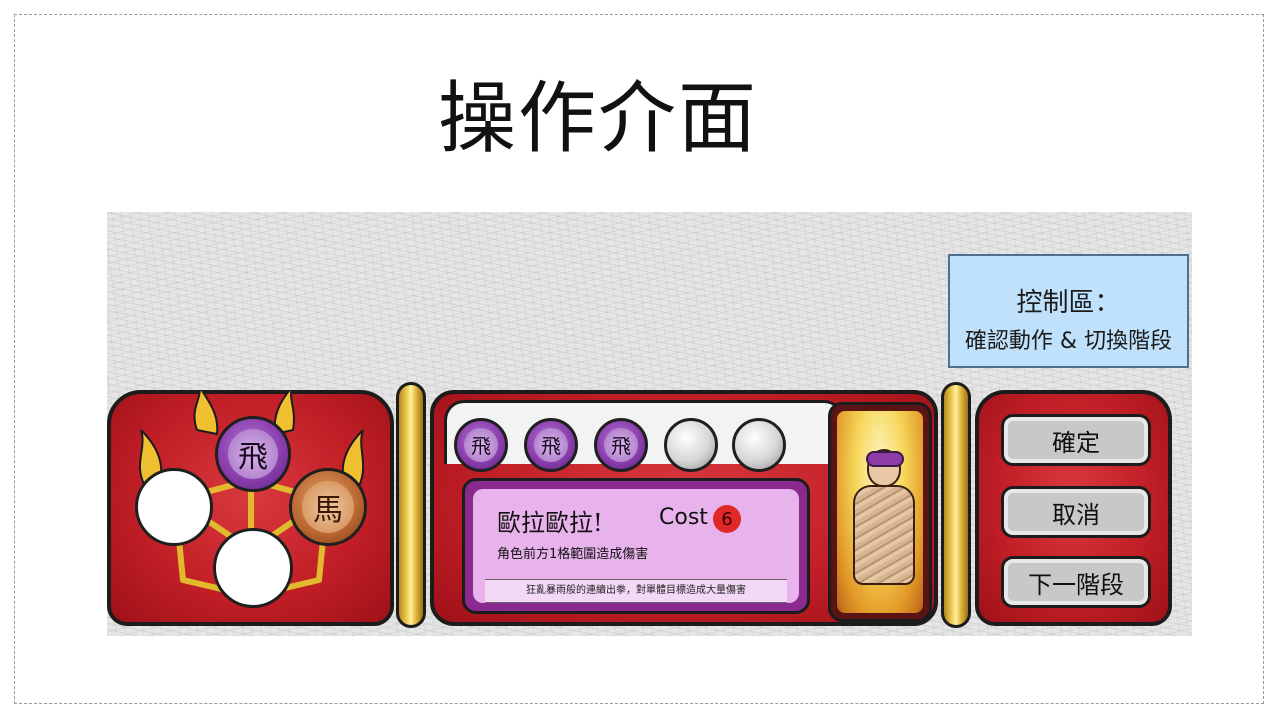 Image resolution: width=1280 pixels, height=720 pixels. I want to click on portrait-background, so click(880, 512).